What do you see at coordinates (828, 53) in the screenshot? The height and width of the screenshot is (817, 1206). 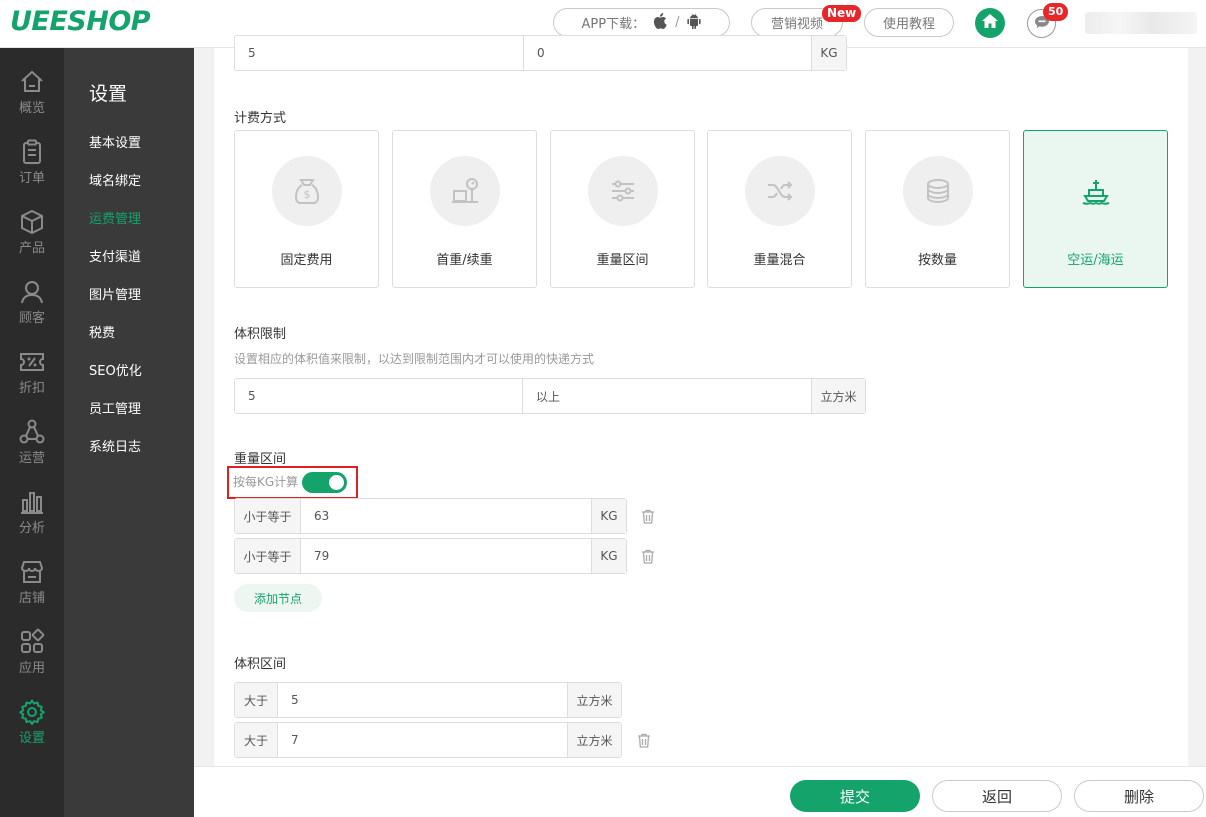 I see `weight-unit: KG` at bounding box center [828, 53].